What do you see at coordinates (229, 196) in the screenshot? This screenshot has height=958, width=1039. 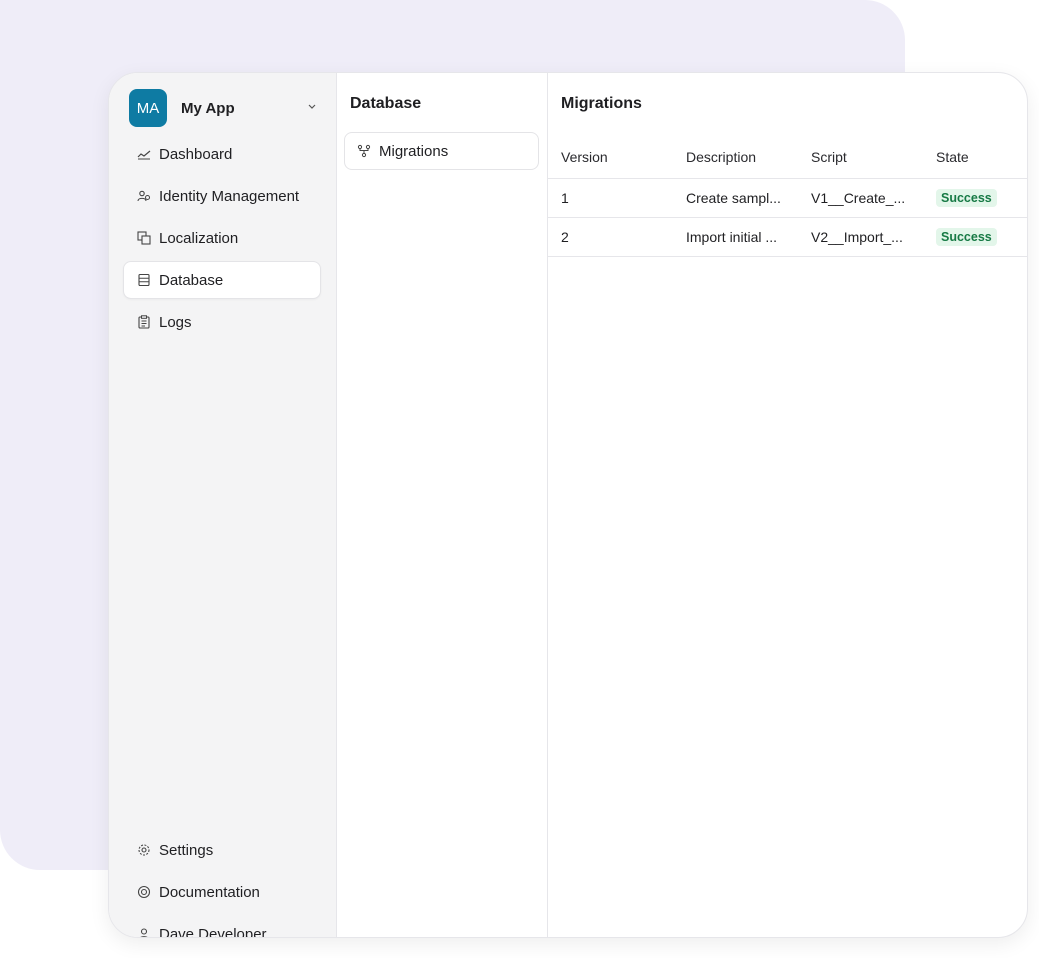 I see `sidebar-item-label: Identity Management` at bounding box center [229, 196].